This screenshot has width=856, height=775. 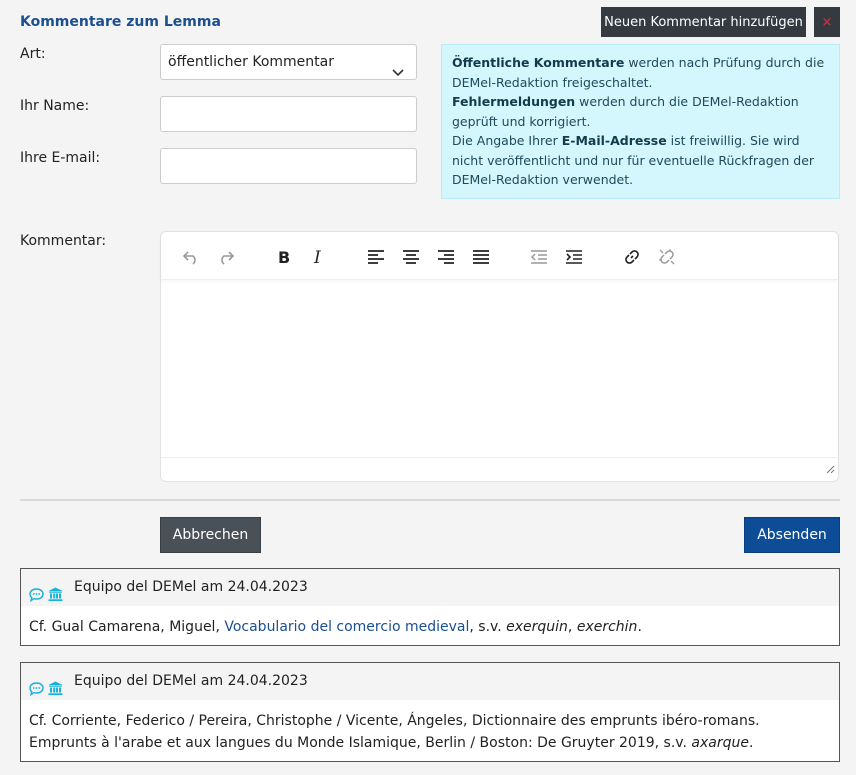 I want to click on svg-text: B, so click(x=284, y=257).